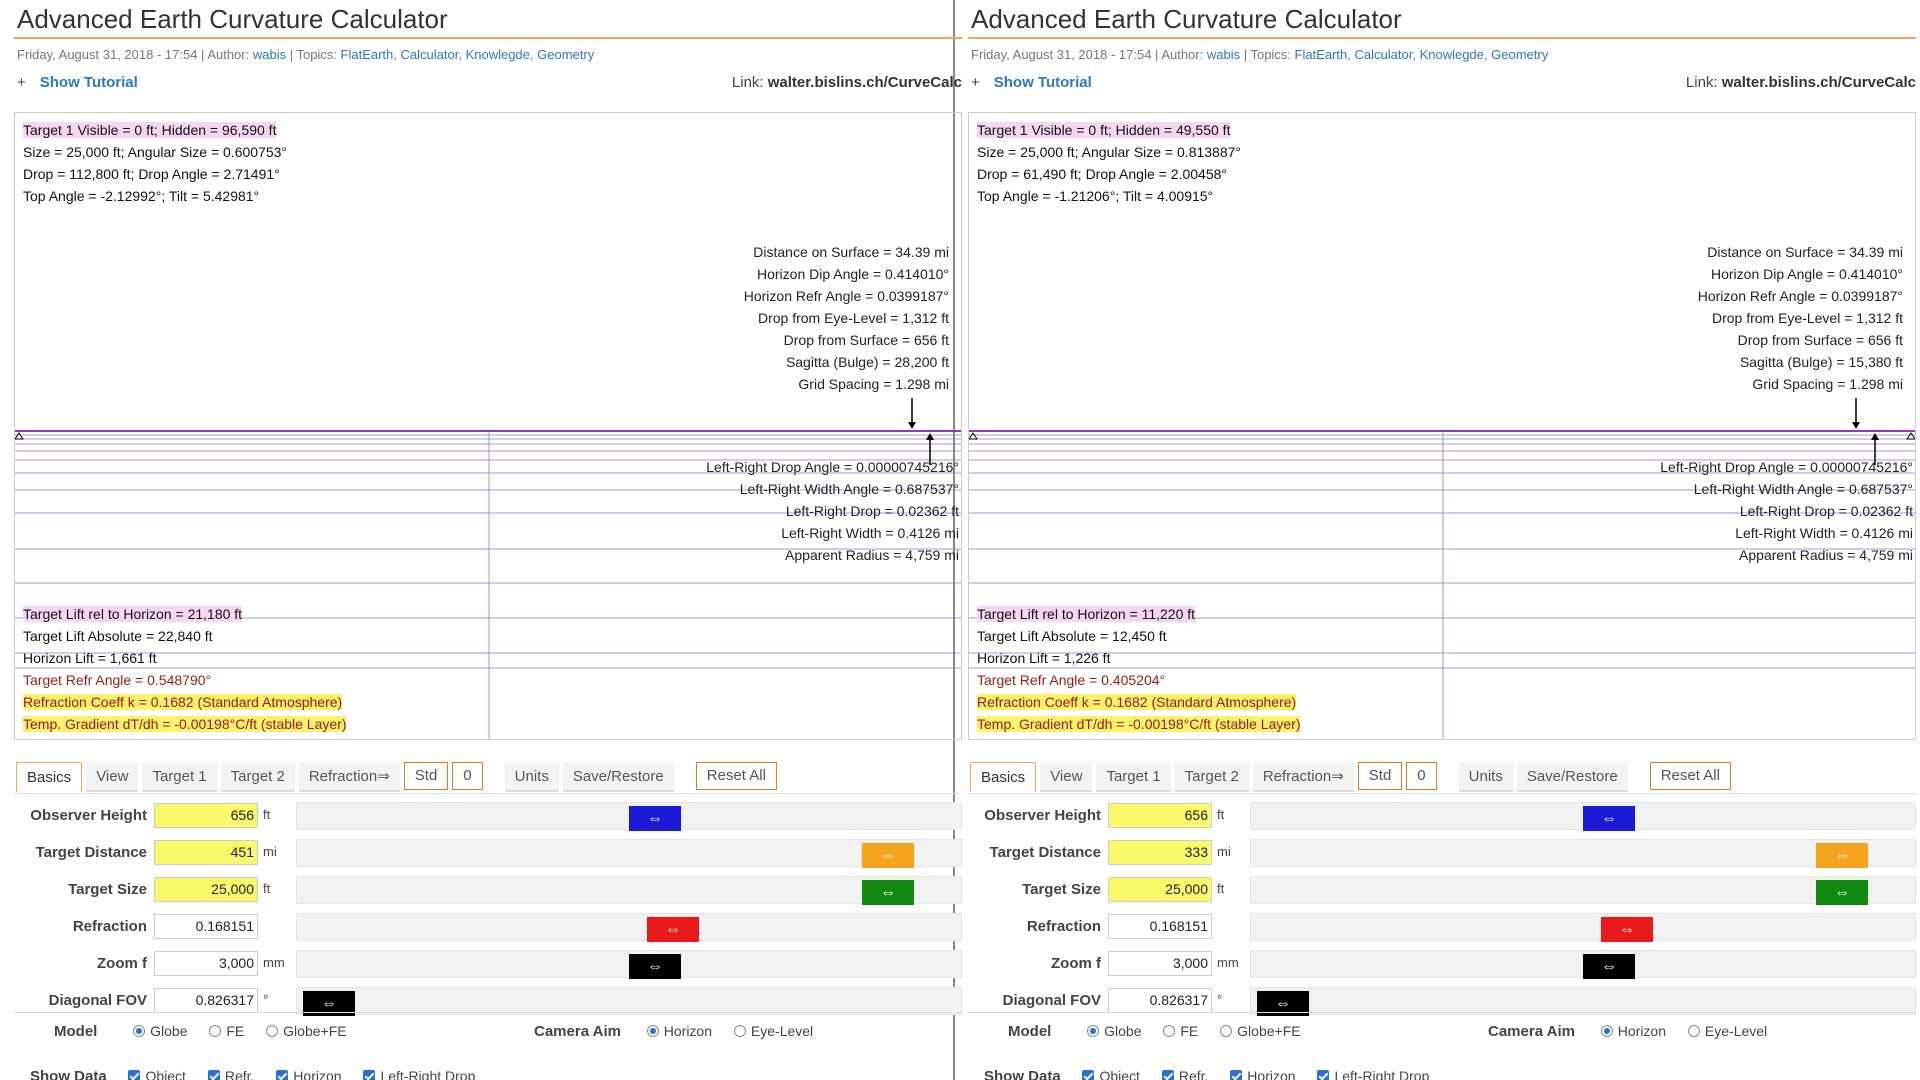 This screenshot has width=1920, height=1080. I want to click on lr-drop: Left-Right Drop = 0.02362 ft, so click(872, 511).